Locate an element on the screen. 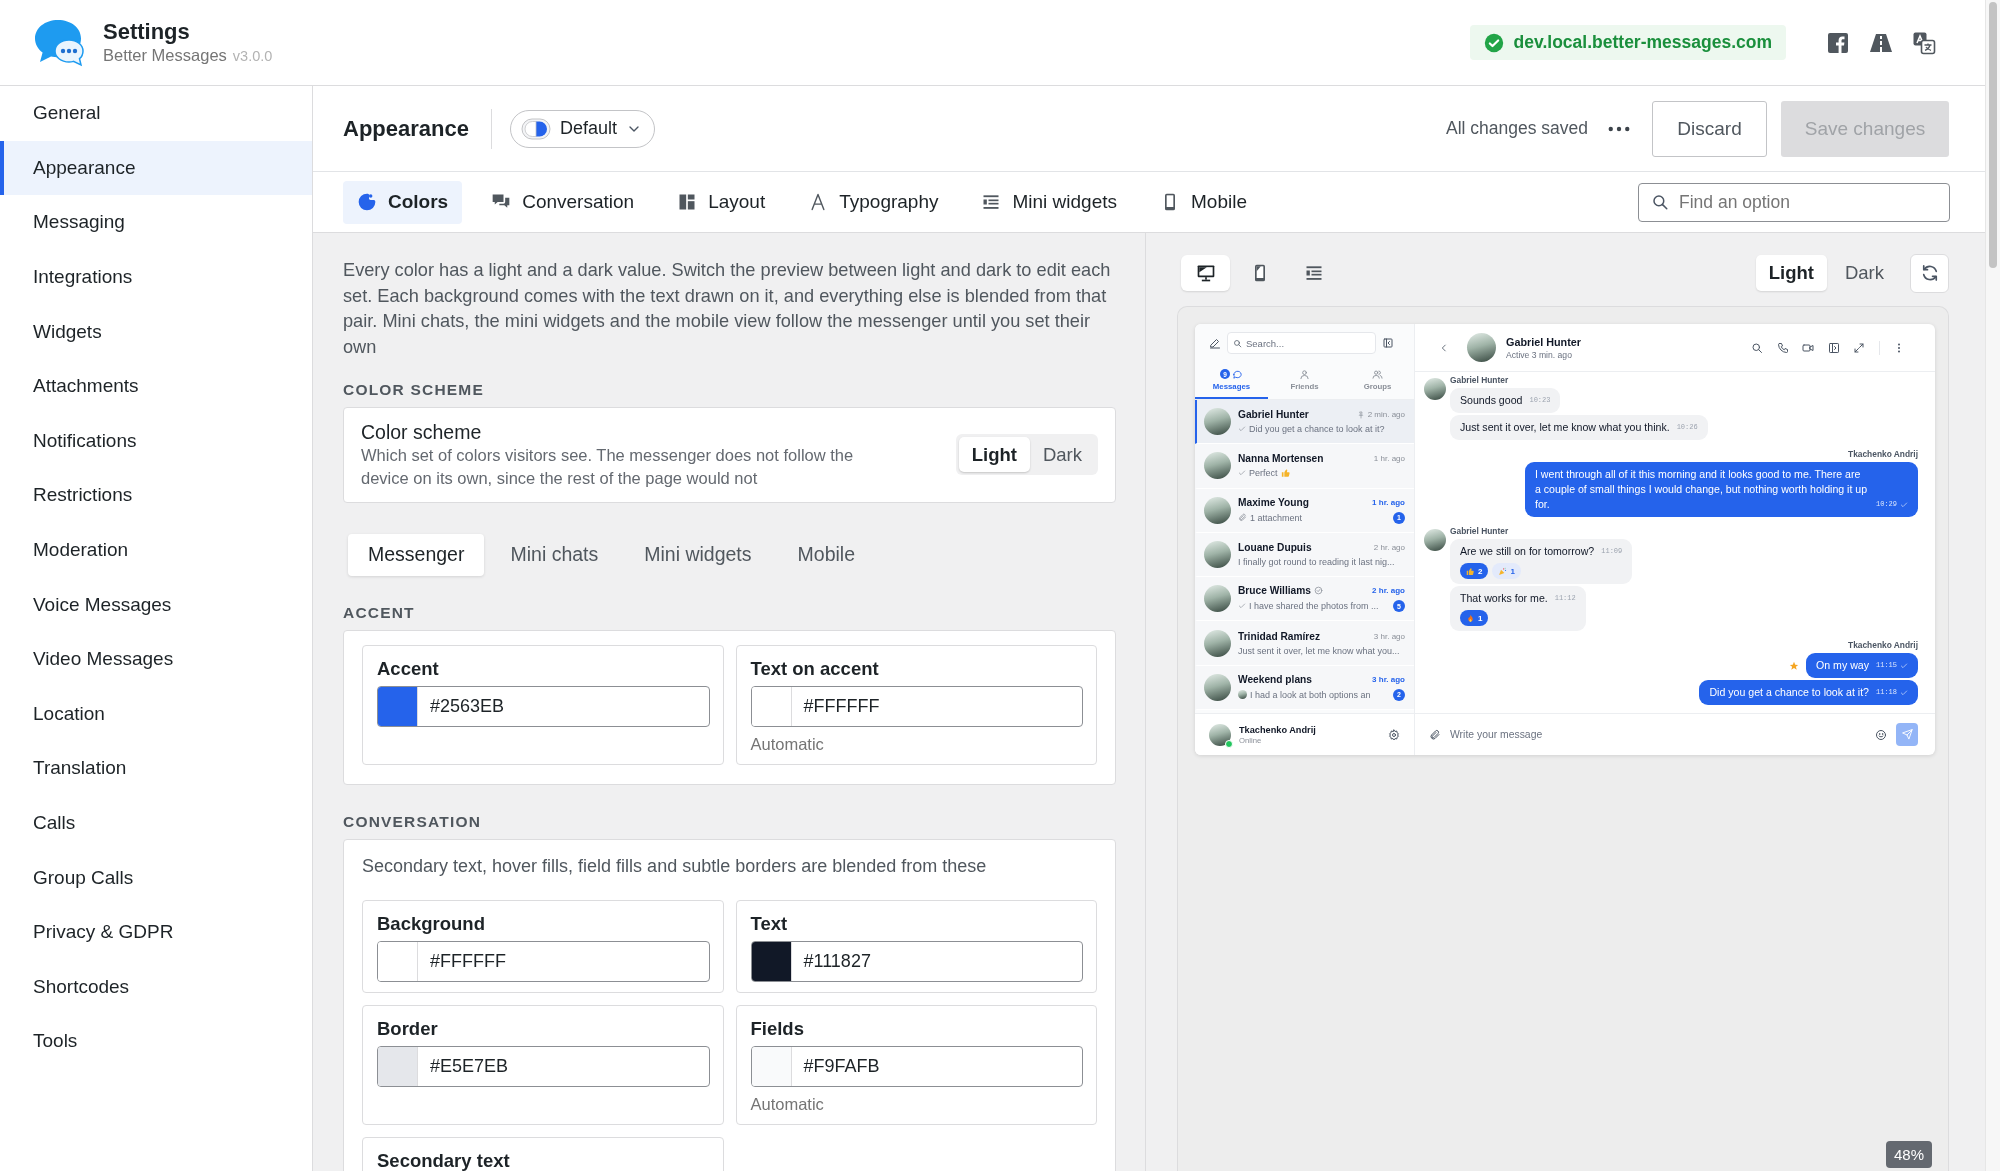 This screenshot has width=2000, height=1171. settings-icon is located at coordinates (1394, 734).